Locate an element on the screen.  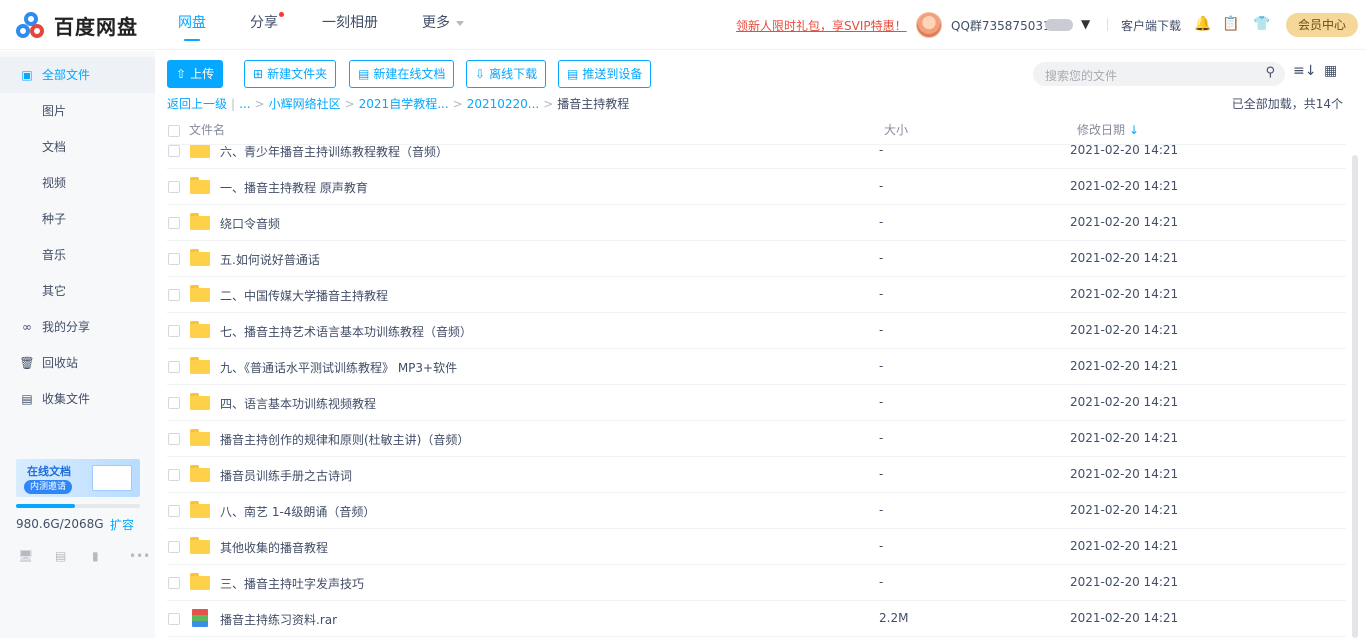
clipboard-icon: 📋 is located at coordinates (1231, 24).